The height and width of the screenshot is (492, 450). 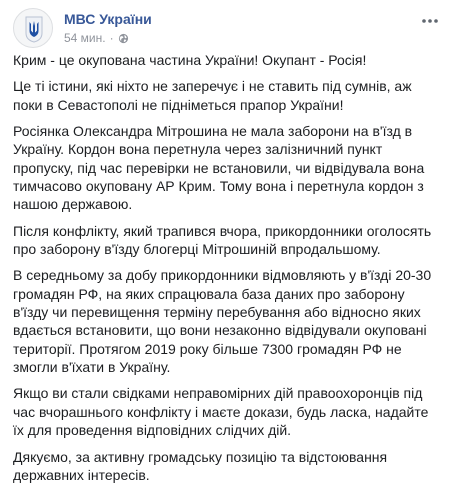 What do you see at coordinates (108, 19) in the screenshot?
I see `page-name-link: МВС України` at bounding box center [108, 19].